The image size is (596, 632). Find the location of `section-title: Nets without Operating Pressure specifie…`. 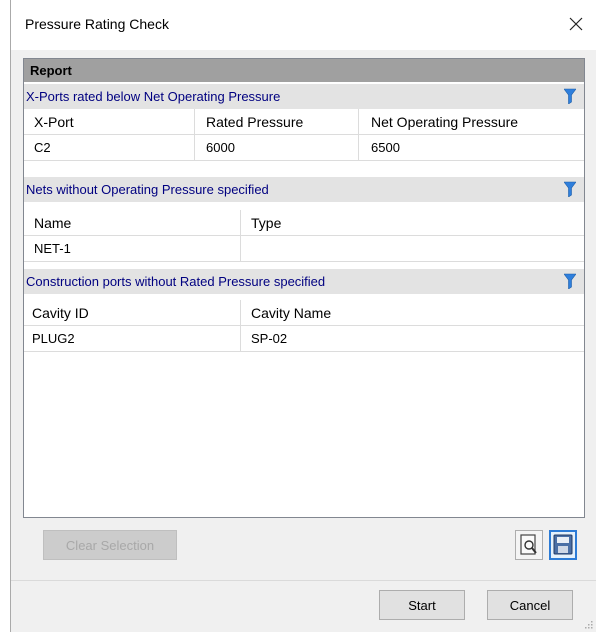

section-title: Nets without Operating Pressure specifie… is located at coordinates (147, 189).